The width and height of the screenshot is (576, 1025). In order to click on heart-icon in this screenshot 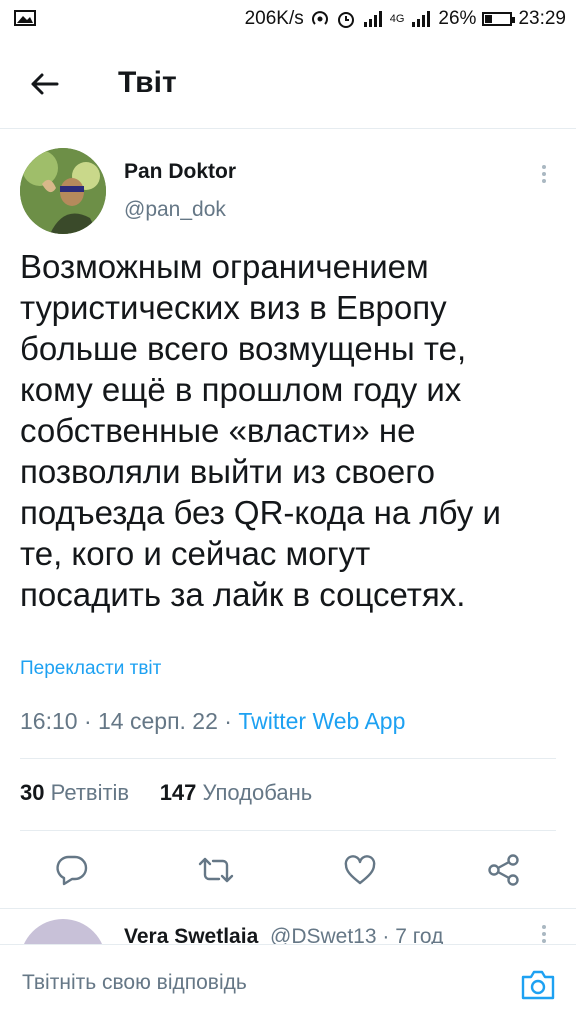, I will do `click(360, 870)`.